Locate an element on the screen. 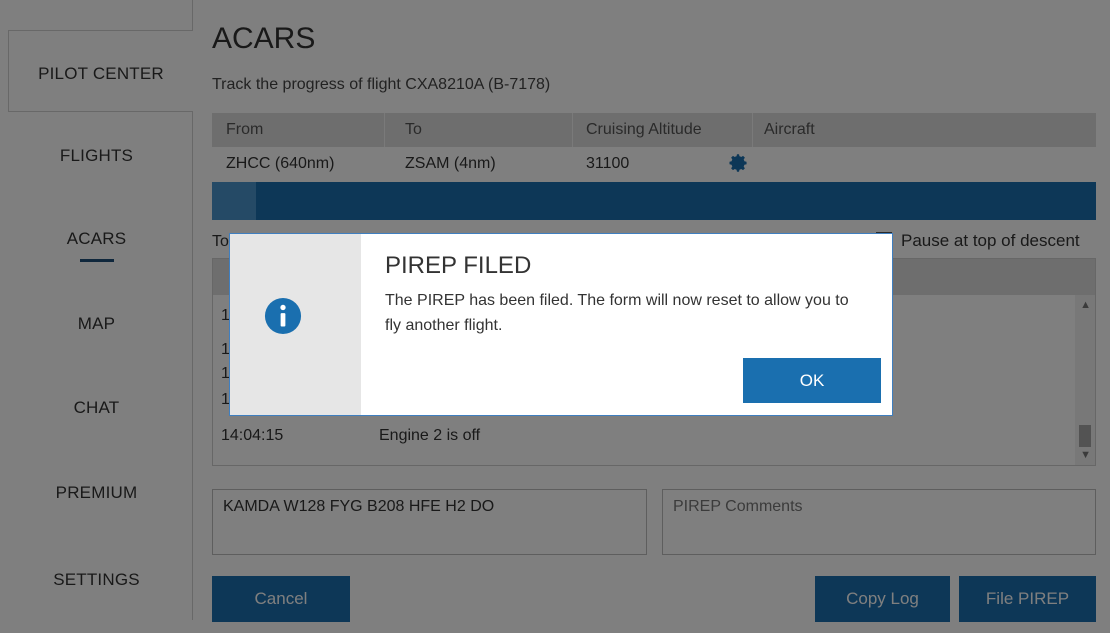 This screenshot has height=633, width=1110. info-icon is located at coordinates (283, 316).